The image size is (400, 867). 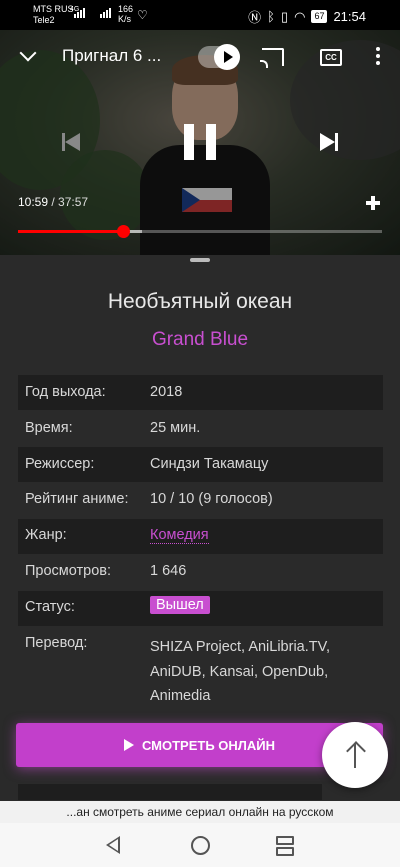 What do you see at coordinates (200, 301) in the screenshot?
I see `anime-title: Необъятный океан` at bounding box center [200, 301].